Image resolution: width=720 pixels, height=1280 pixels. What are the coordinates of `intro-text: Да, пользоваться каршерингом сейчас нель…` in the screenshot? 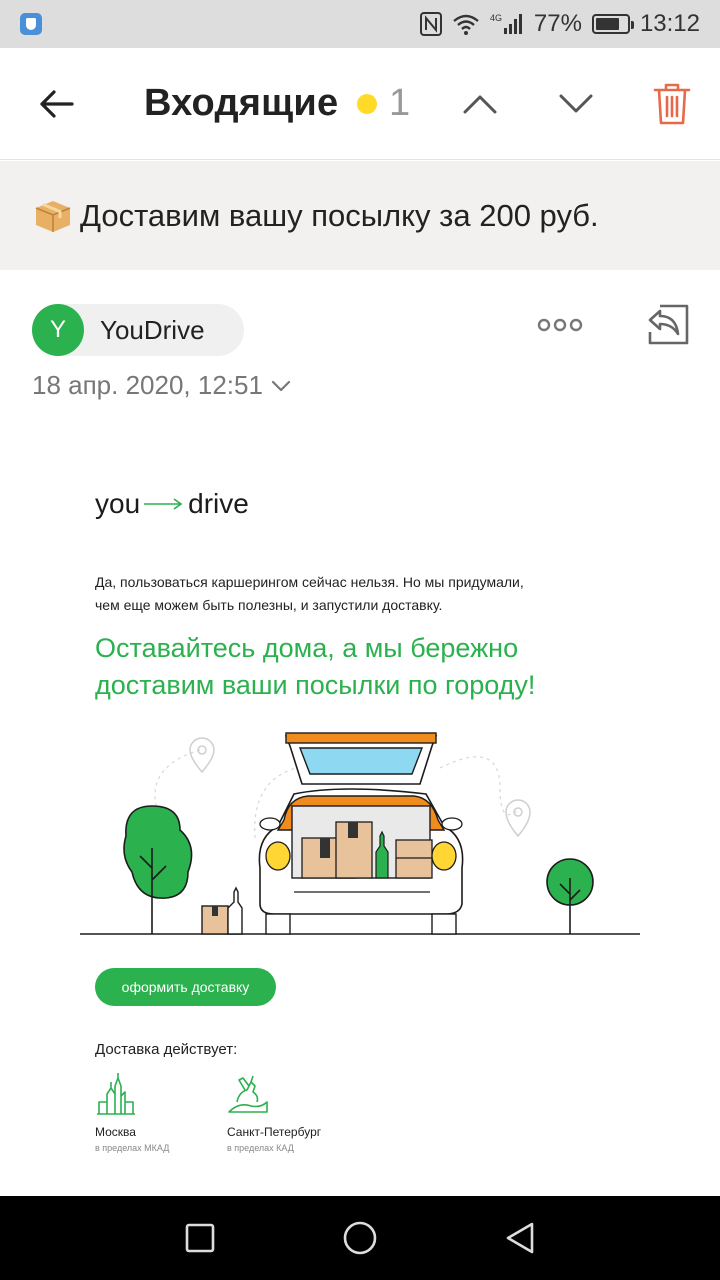 It's located at (355, 594).